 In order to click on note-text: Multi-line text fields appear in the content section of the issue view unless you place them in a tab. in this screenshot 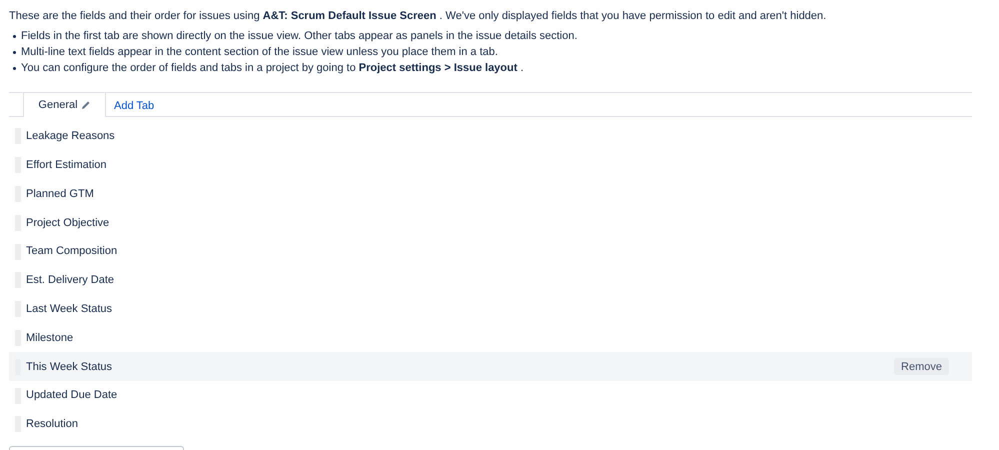, I will do `click(259, 52)`.